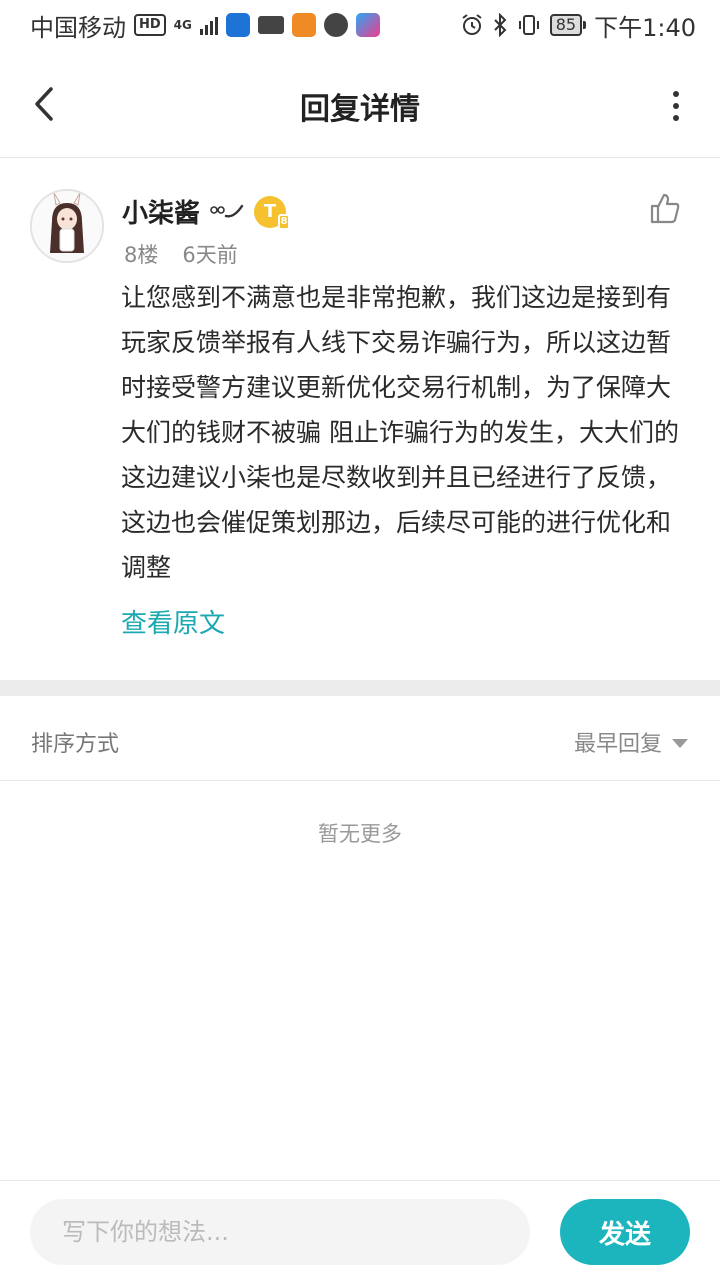 The height and width of the screenshot is (1280, 720). What do you see at coordinates (78, 27) in the screenshot?
I see `carrier-name: 中国移动` at bounding box center [78, 27].